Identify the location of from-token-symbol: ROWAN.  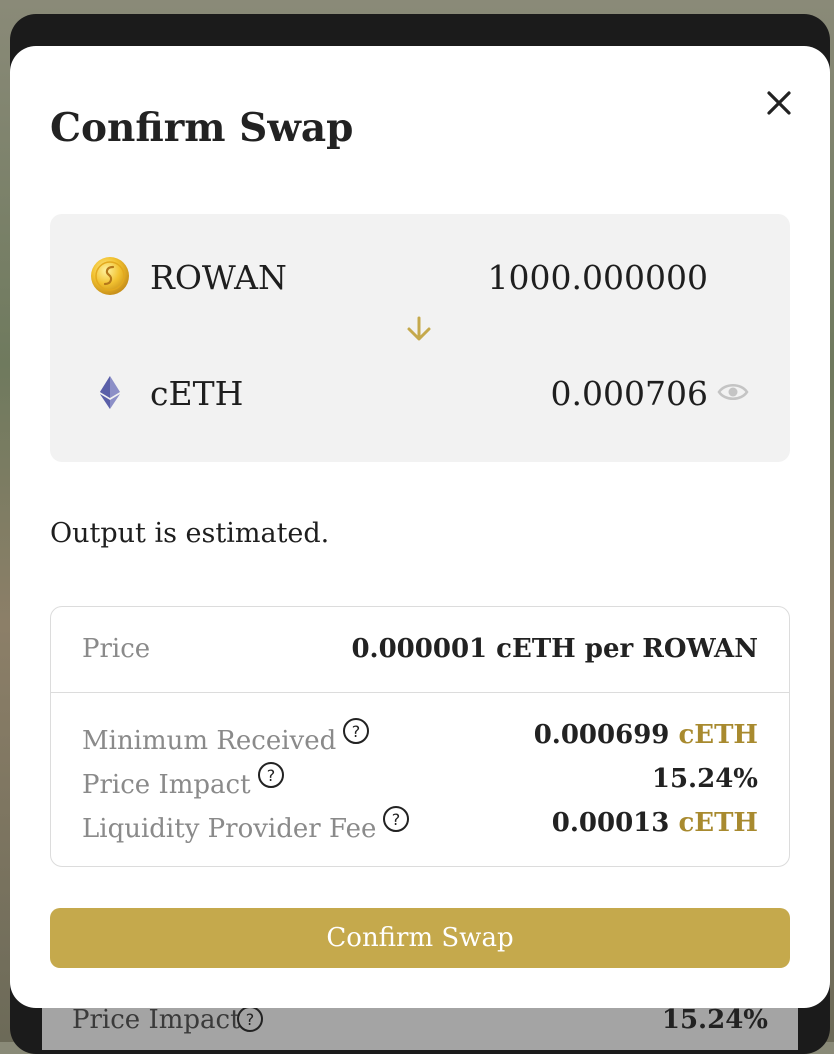
(218, 277).